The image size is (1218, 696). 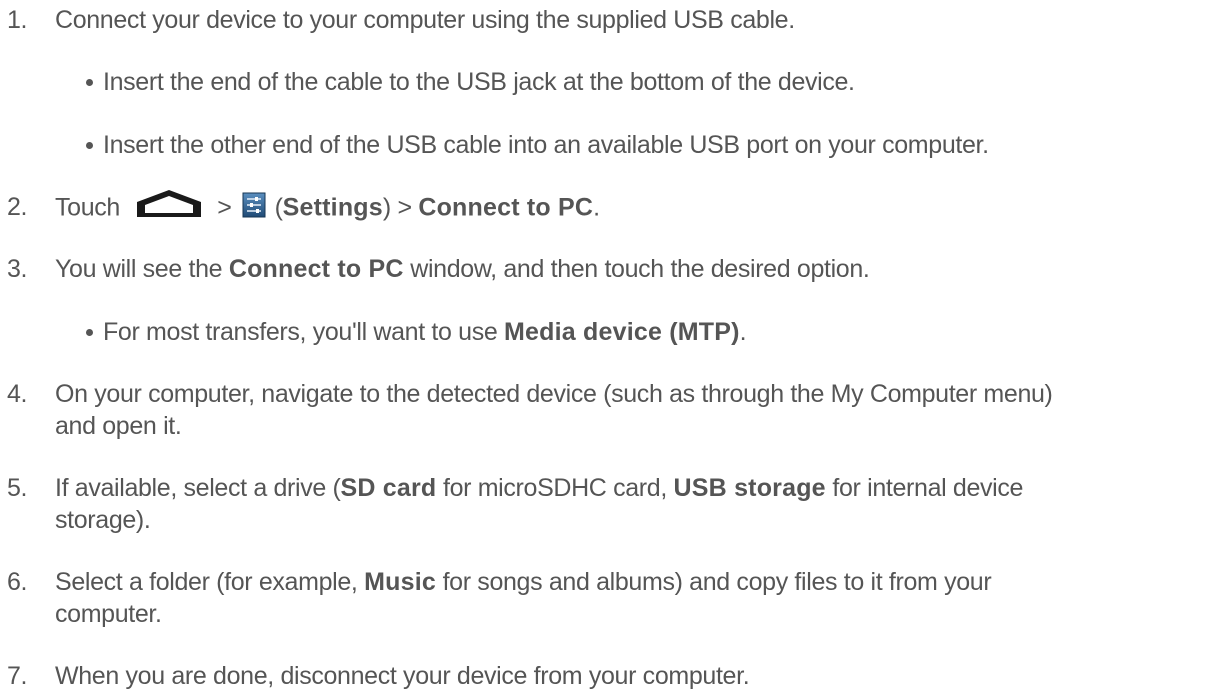 What do you see at coordinates (17, 20) in the screenshot?
I see `step-number: 1.` at bounding box center [17, 20].